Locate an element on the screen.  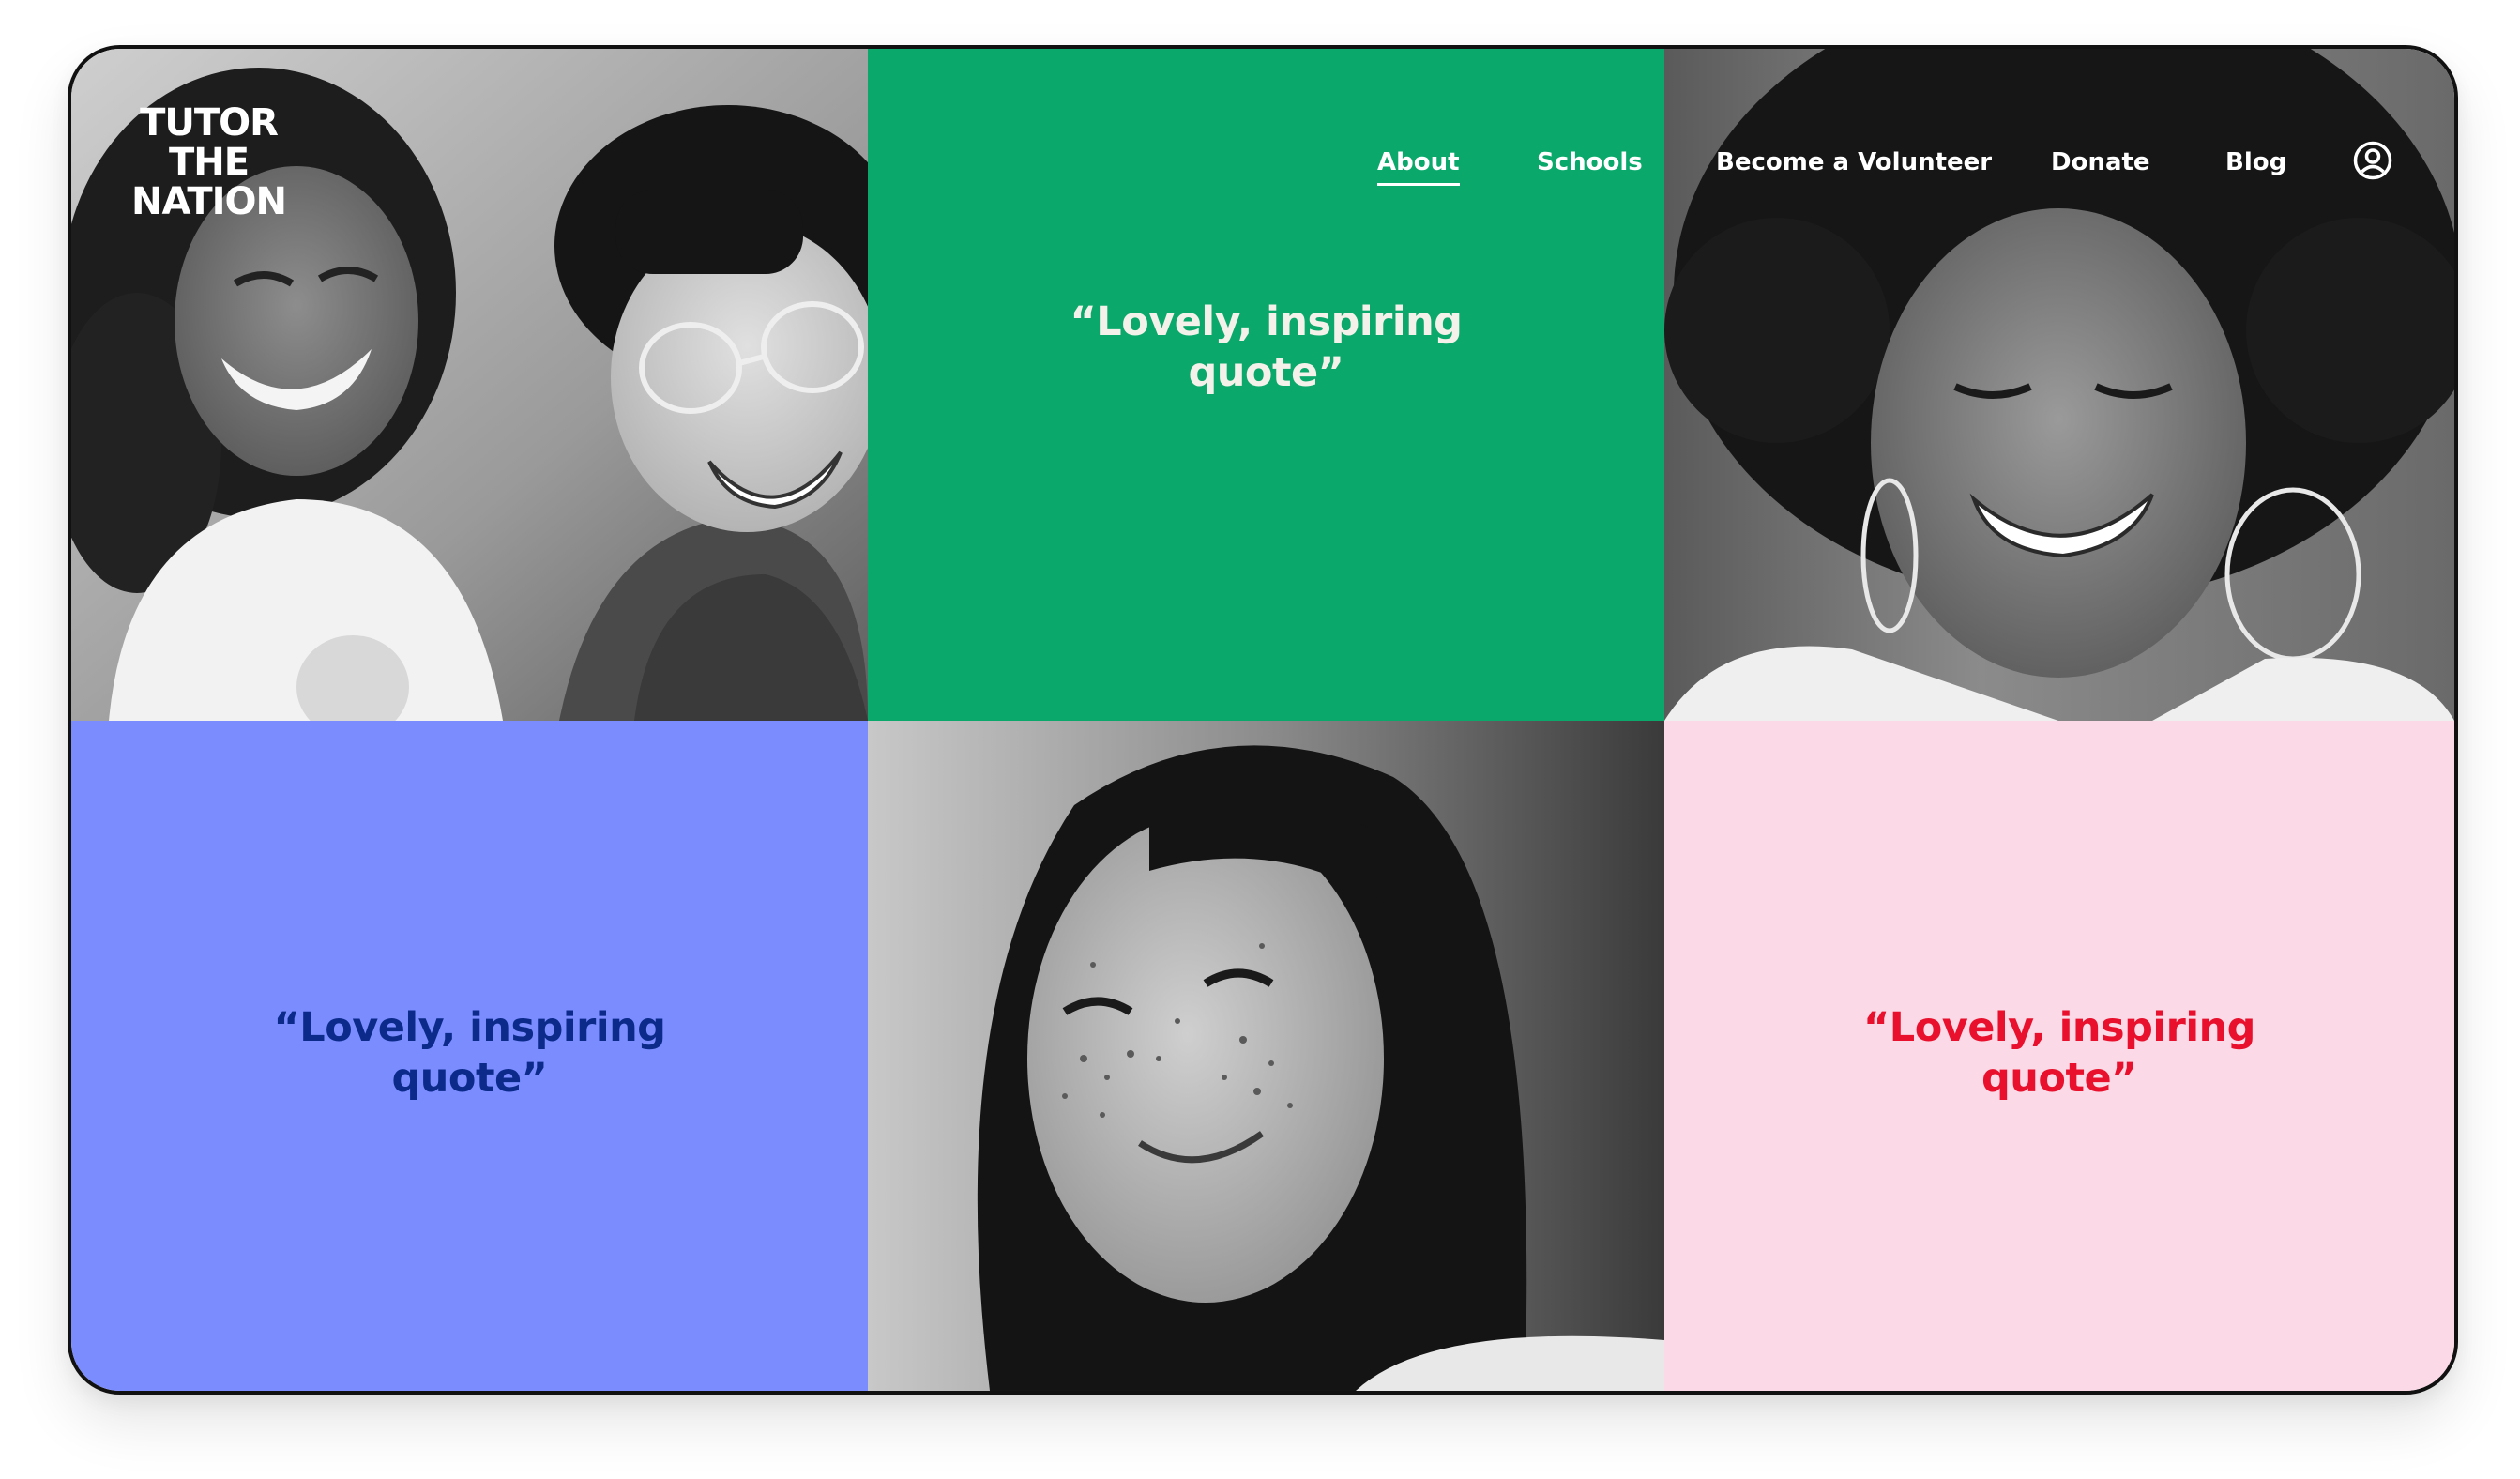
nav-link-about: About is located at coordinates (1418, 167).